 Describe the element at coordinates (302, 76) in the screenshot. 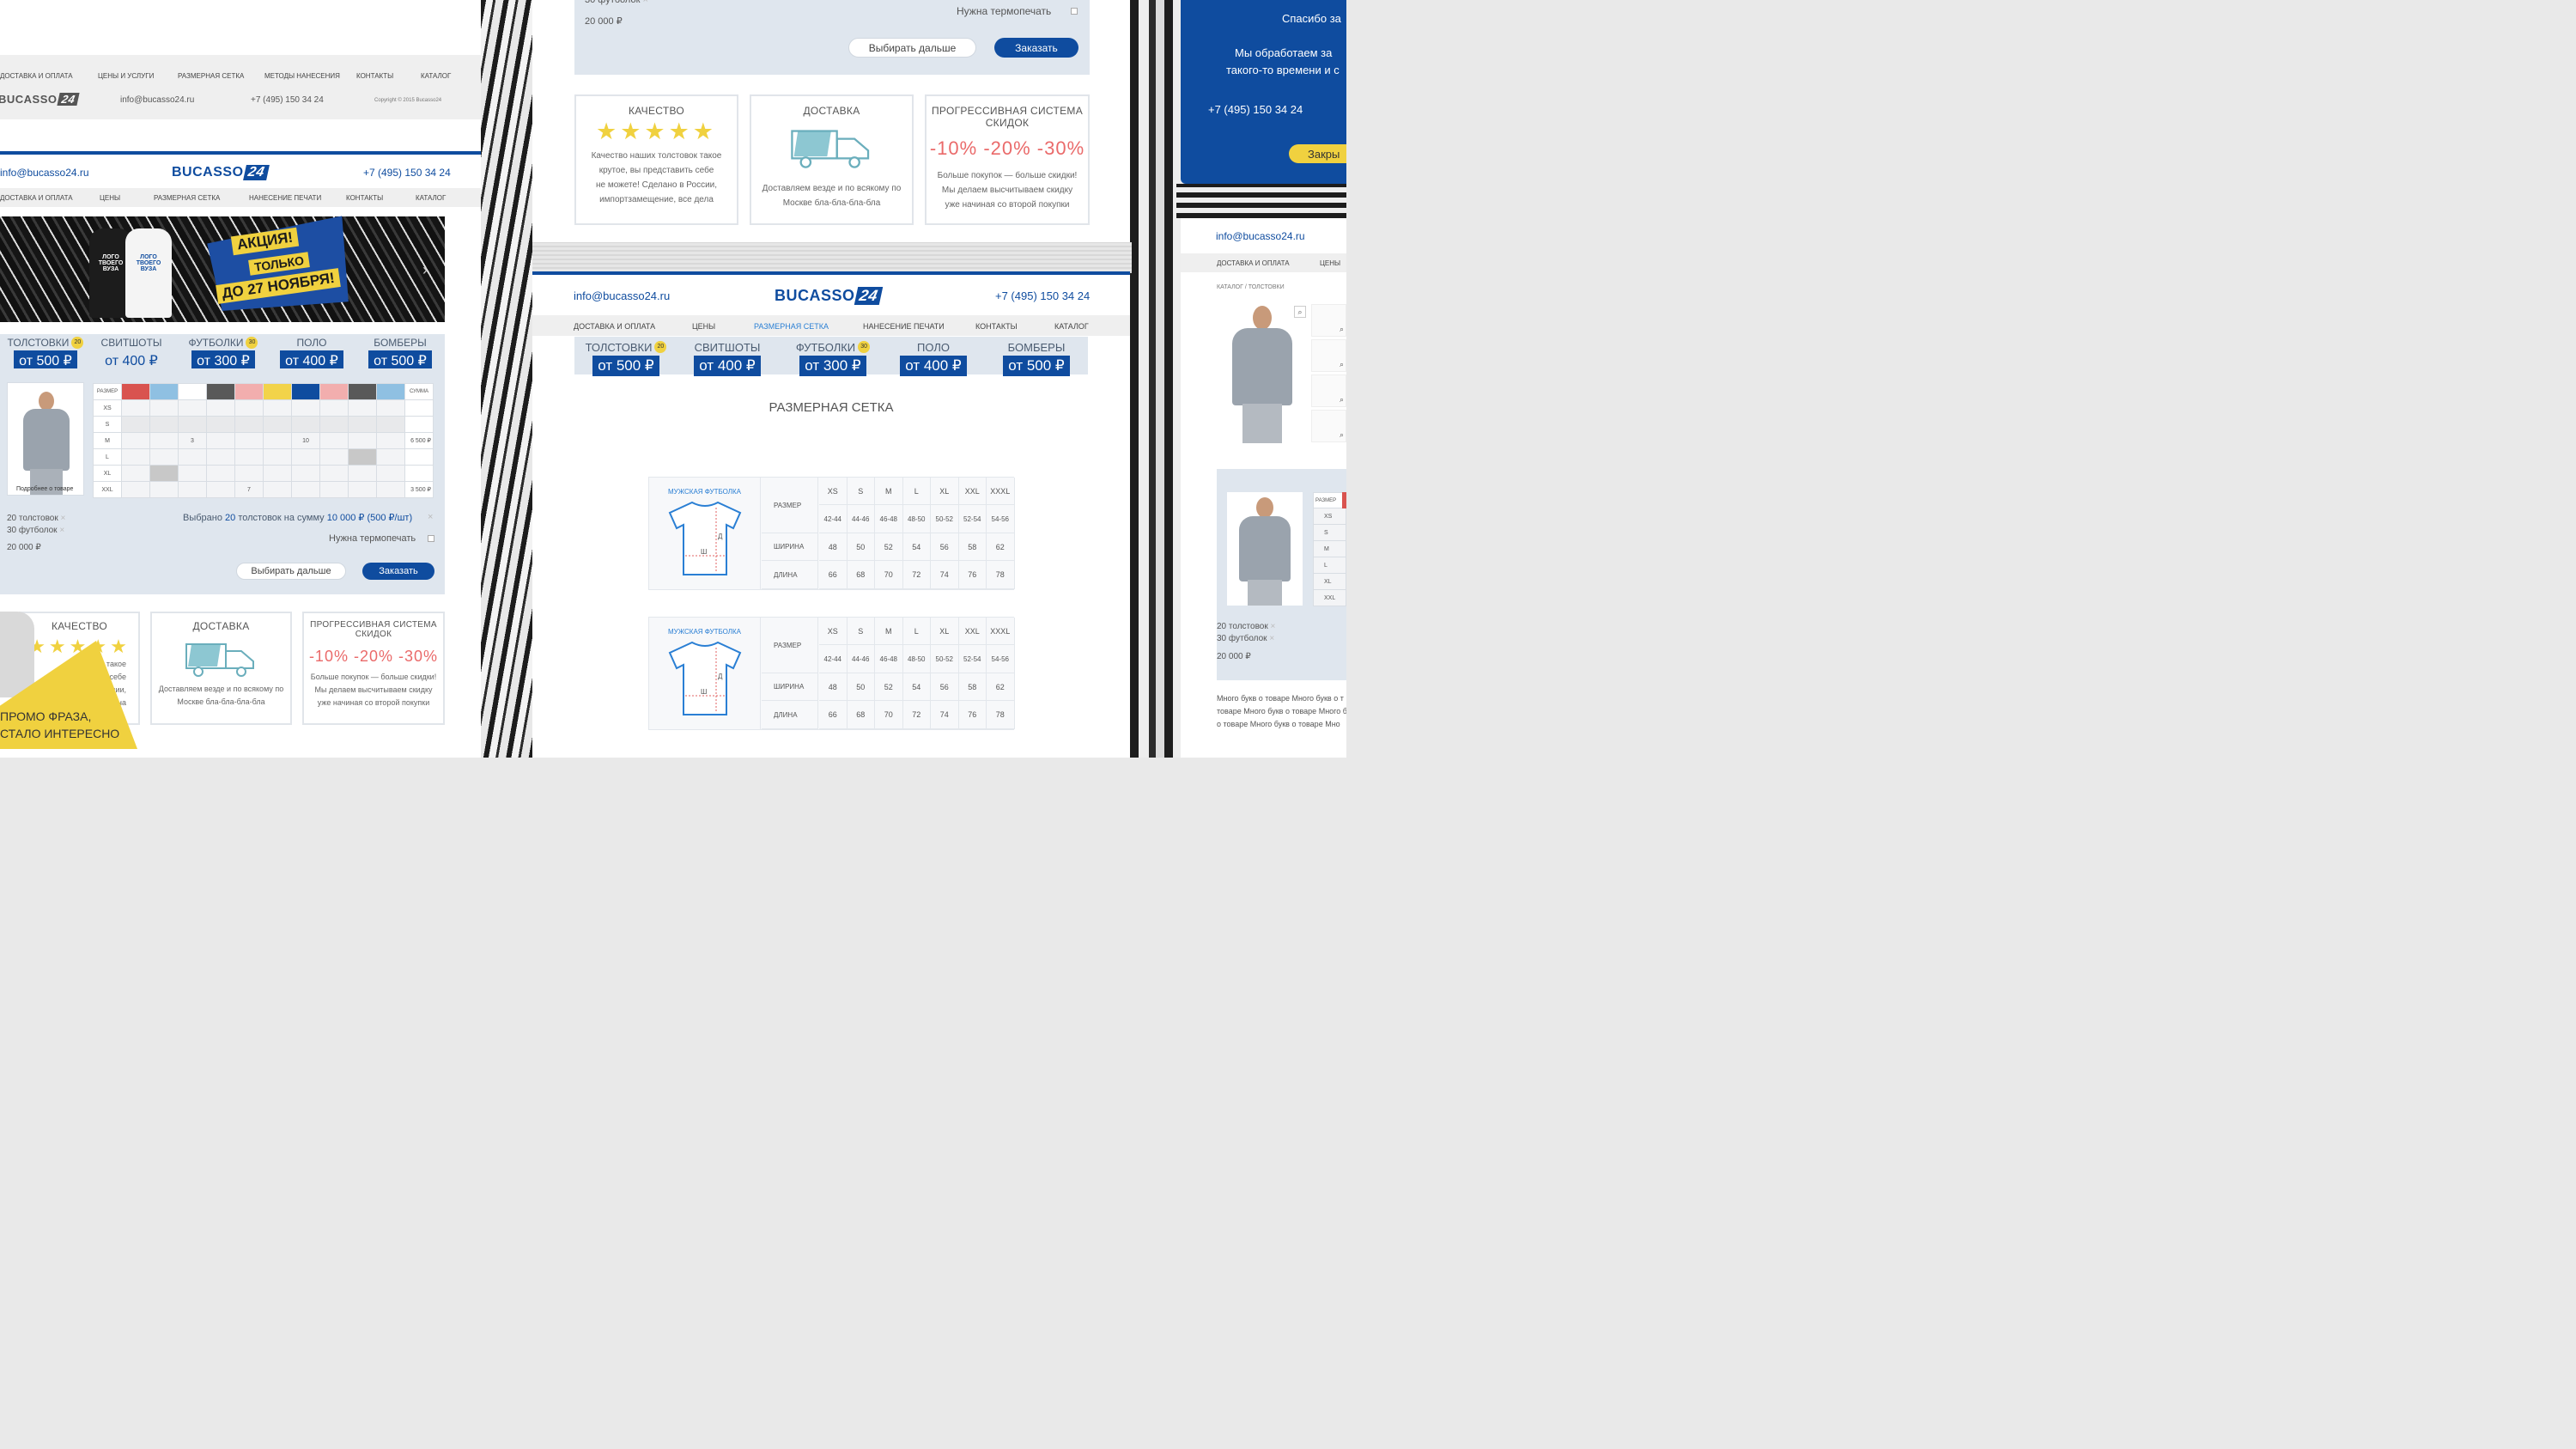

I see `footer-link: МЕТОДЫ НАНЕСЕНИЯ` at that location.